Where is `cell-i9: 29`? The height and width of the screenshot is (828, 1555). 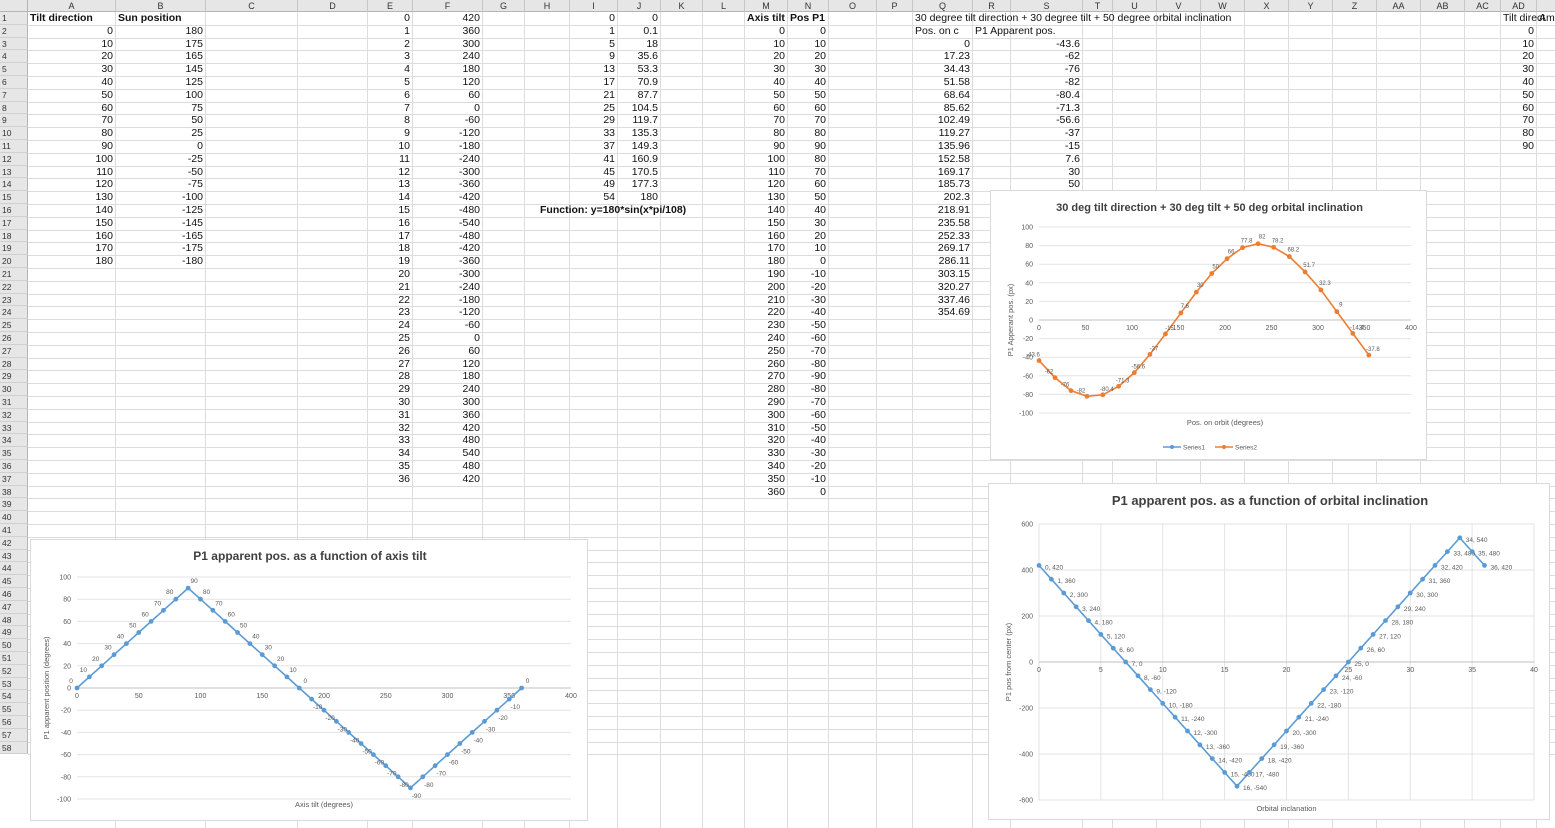
cell-i9: 29 is located at coordinates (593, 120).